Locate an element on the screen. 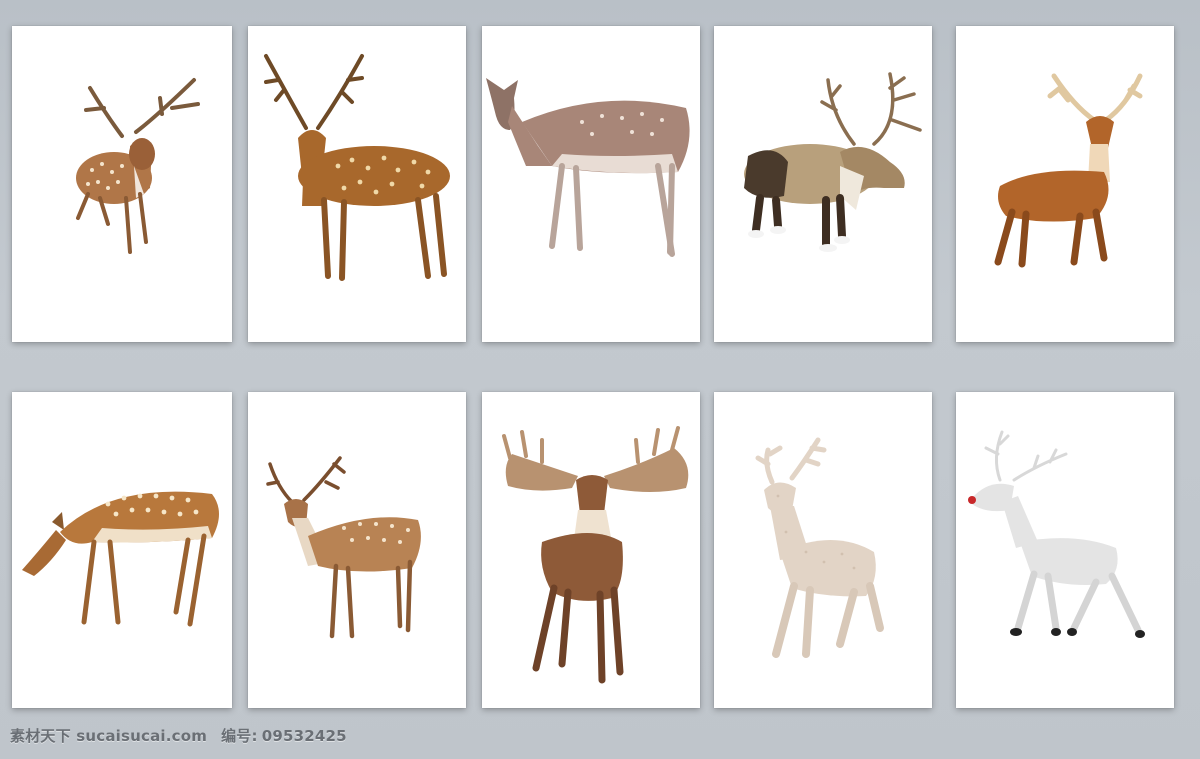  spotted-deer-icon is located at coordinates (357, 167).